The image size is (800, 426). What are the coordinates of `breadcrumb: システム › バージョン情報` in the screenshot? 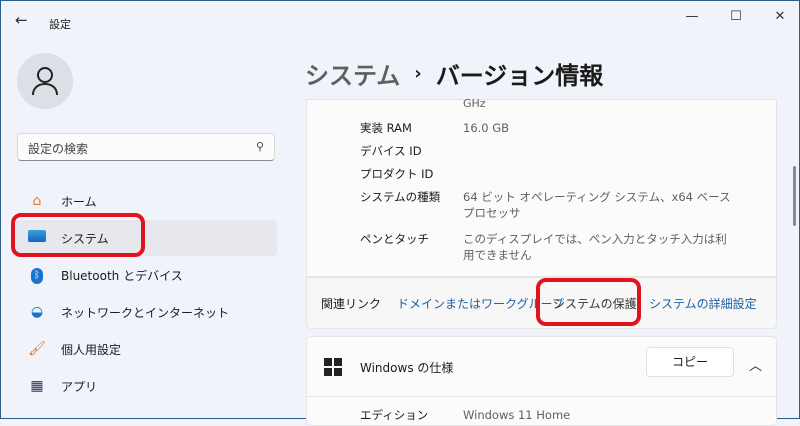 It's located at (454, 73).